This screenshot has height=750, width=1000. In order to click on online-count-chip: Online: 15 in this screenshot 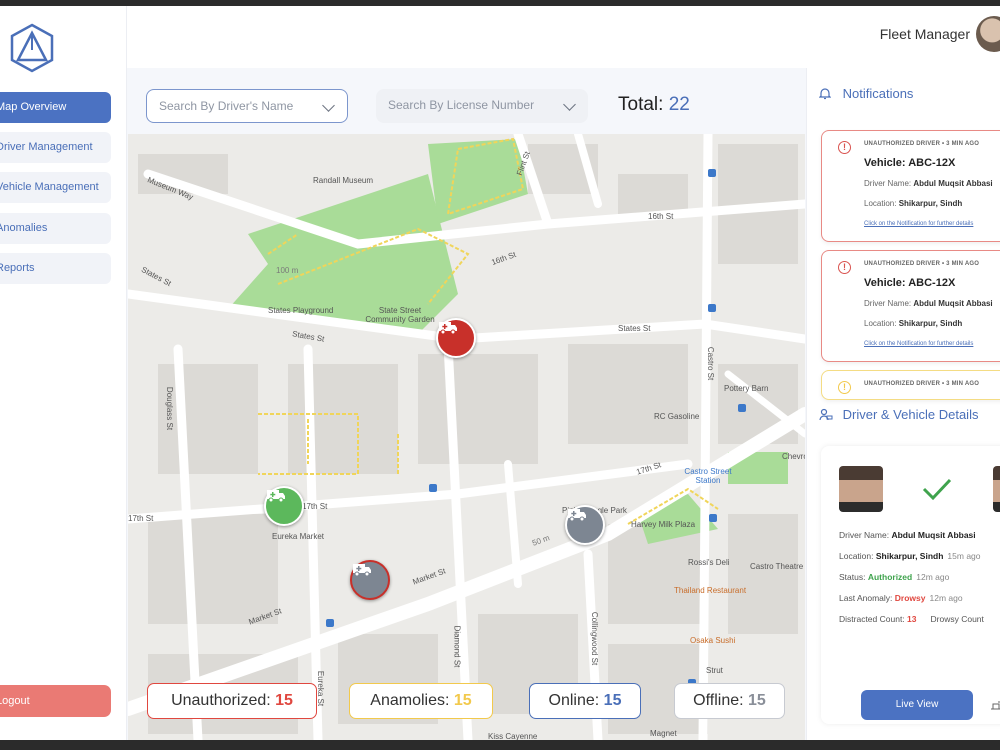, I will do `click(585, 701)`.